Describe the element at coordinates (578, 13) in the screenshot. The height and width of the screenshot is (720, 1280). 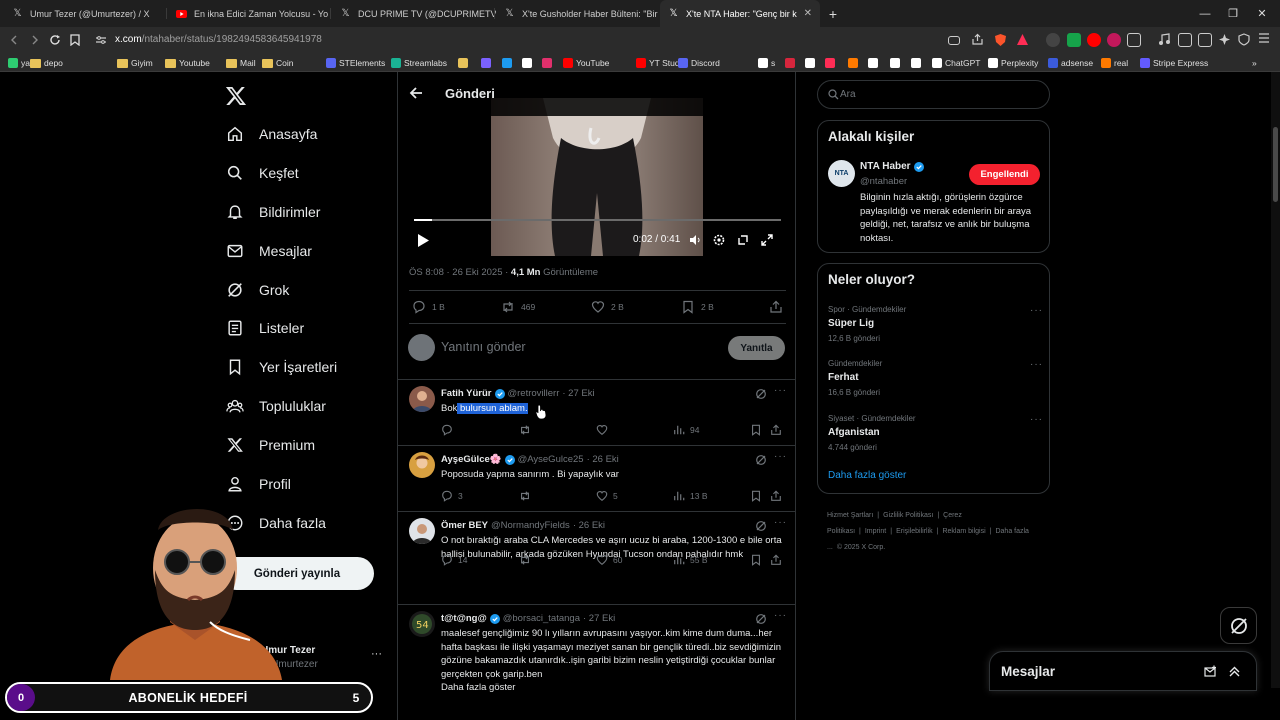
I see `browser-tab: 𝕏 X'te Gusholder Haber Bülteni: "Bir ka` at that location.